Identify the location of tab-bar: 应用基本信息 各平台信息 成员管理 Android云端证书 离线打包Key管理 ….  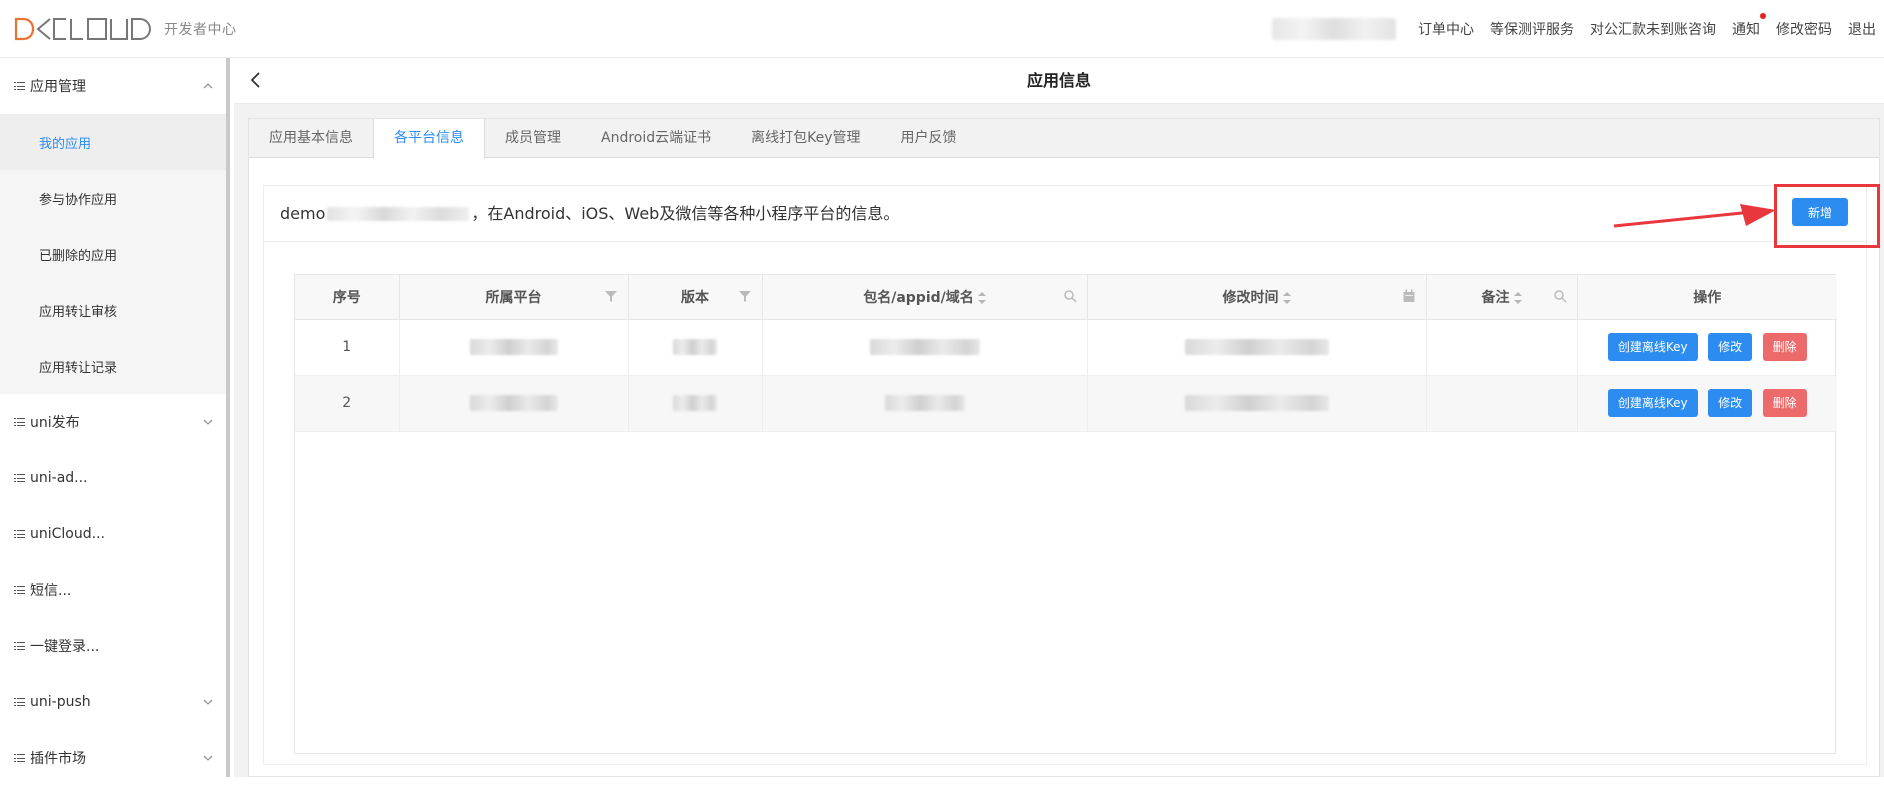
(1064, 139).